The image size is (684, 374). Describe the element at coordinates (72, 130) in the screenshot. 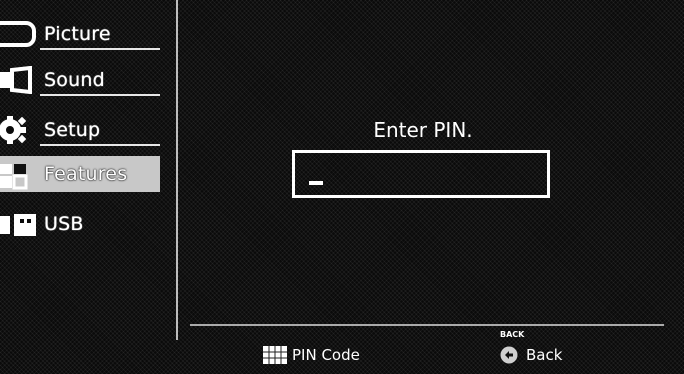

I see `sidebar-item-label: Setup` at that location.